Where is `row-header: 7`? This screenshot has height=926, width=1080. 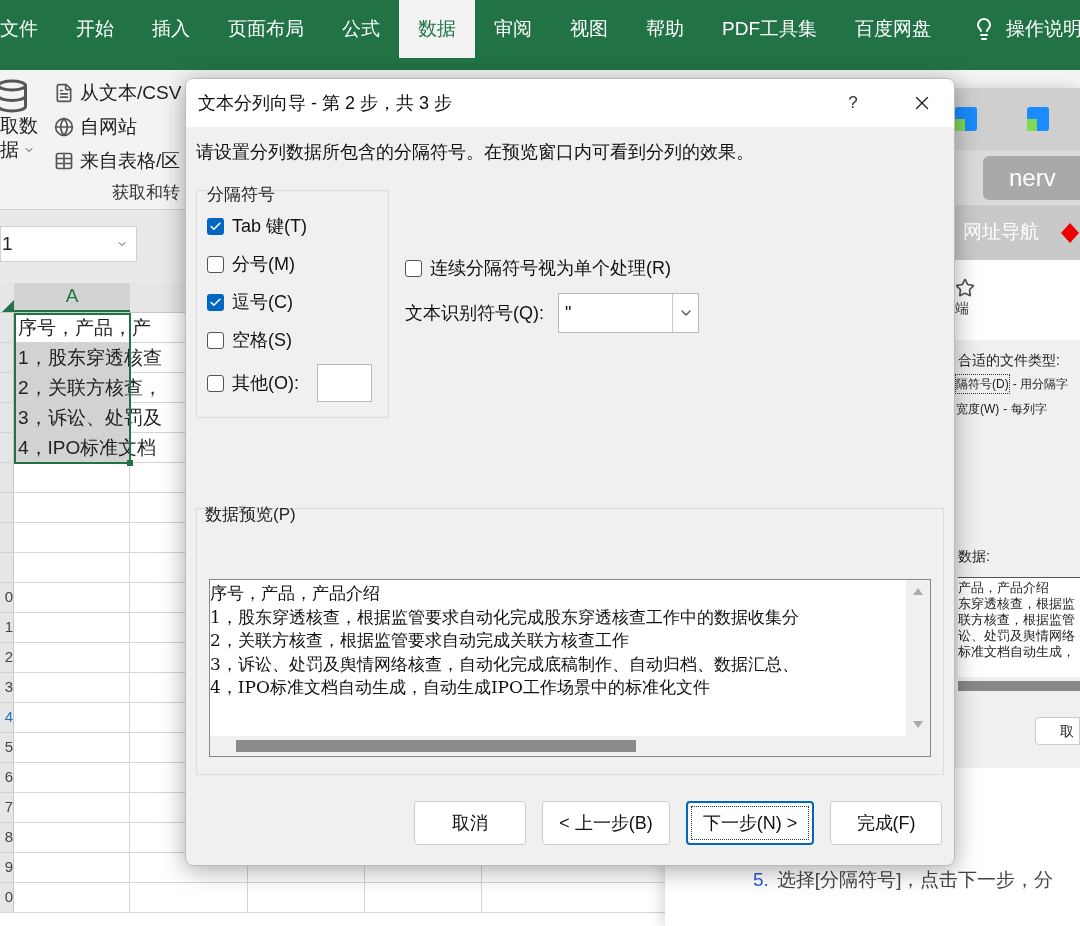 row-header: 7 is located at coordinates (7, 807).